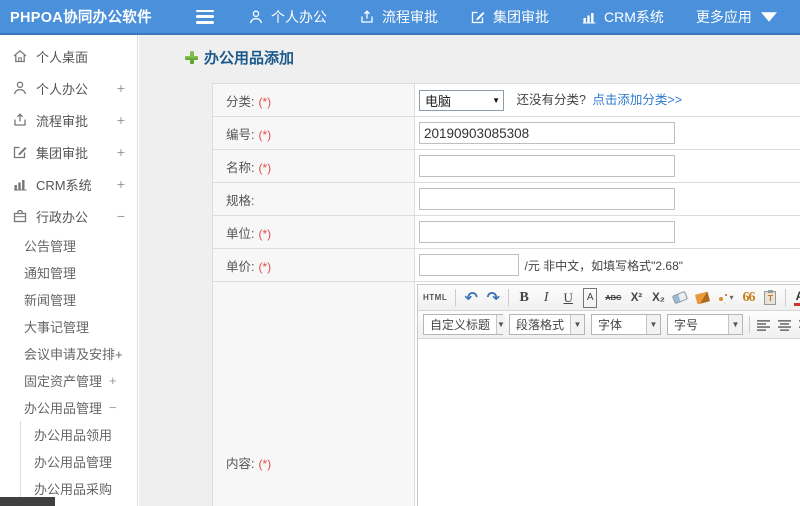 The width and height of the screenshot is (800, 506). Describe the element at coordinates (547, 199) in the screenshot. I see `spec-input` at that location.